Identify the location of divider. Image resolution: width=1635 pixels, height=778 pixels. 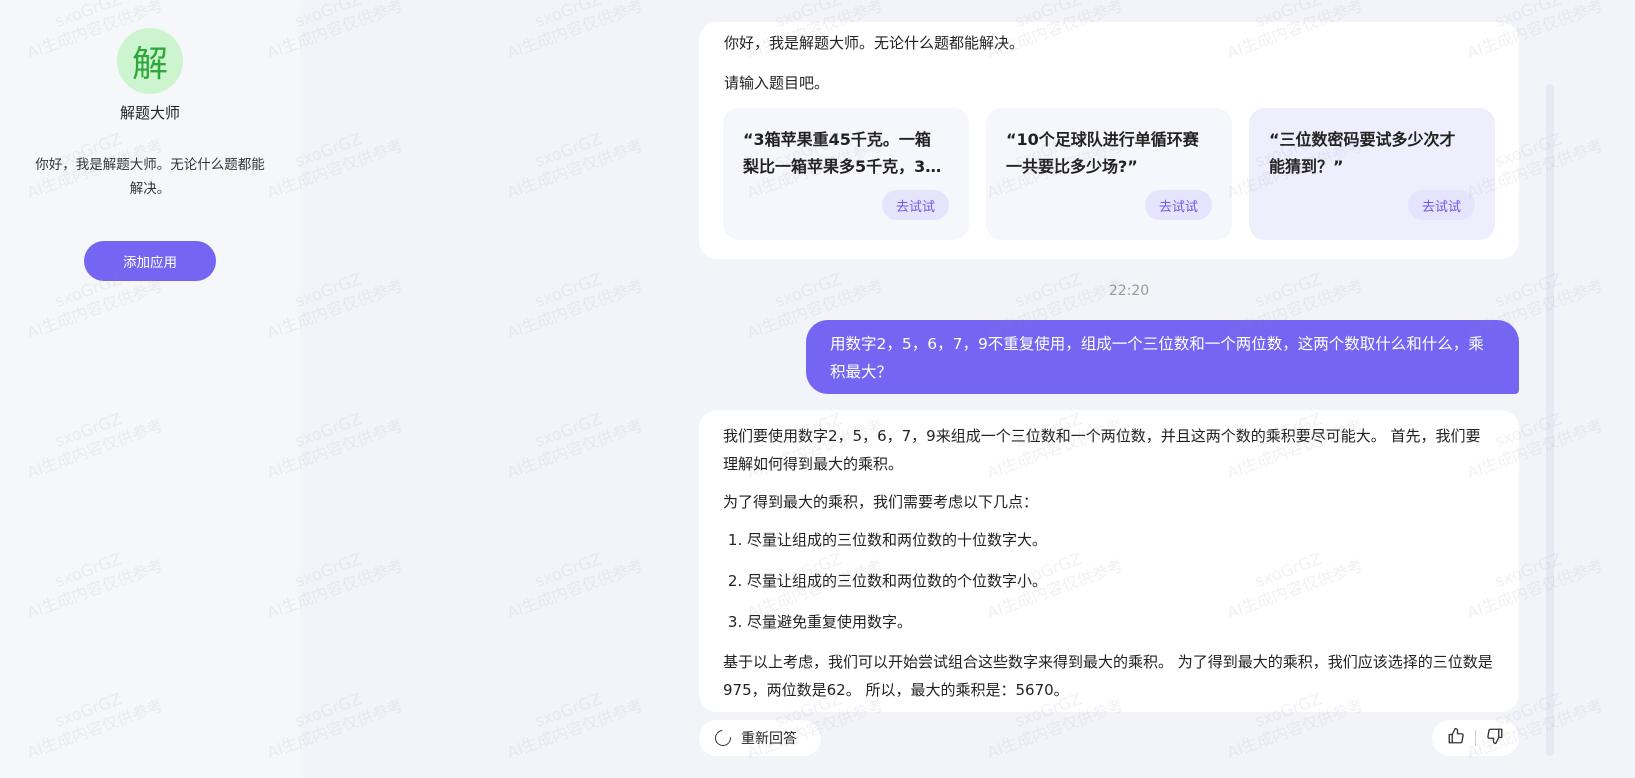
(1475, 738).